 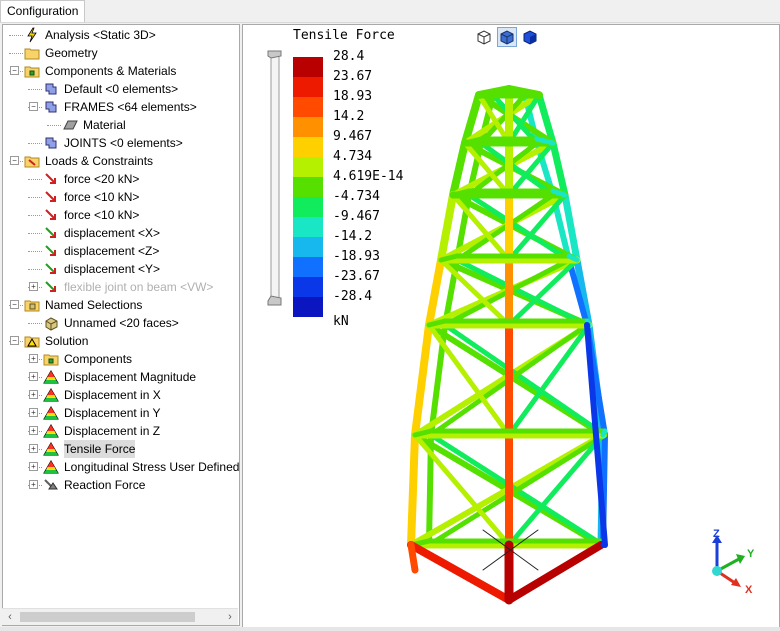 I want to click on tree-item: Unnamed <20 faces>, so click(x=121, y=323).